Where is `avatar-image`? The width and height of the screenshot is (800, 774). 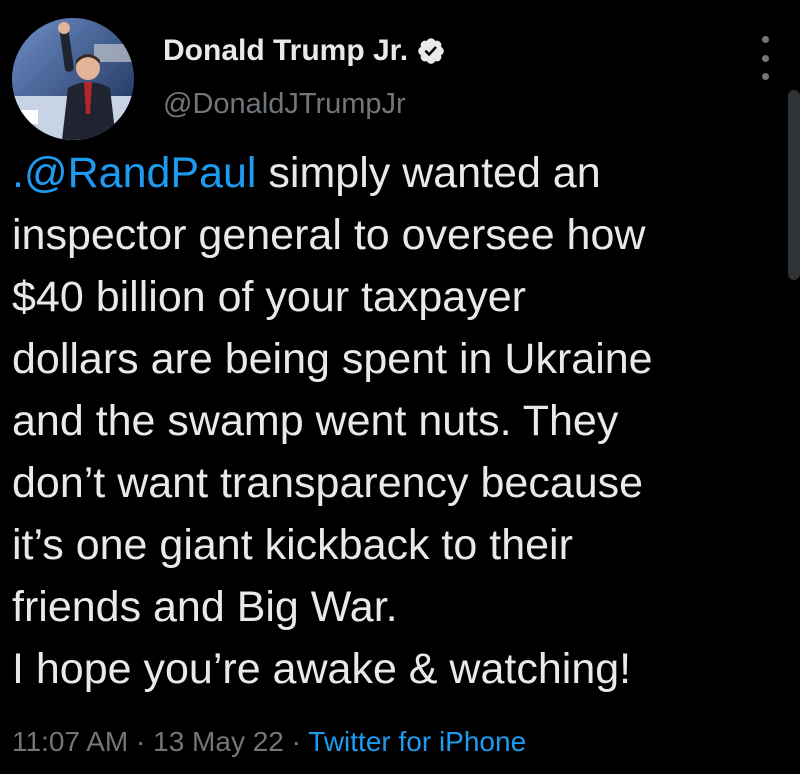 avatar-image is located at coordinates (73, 79).